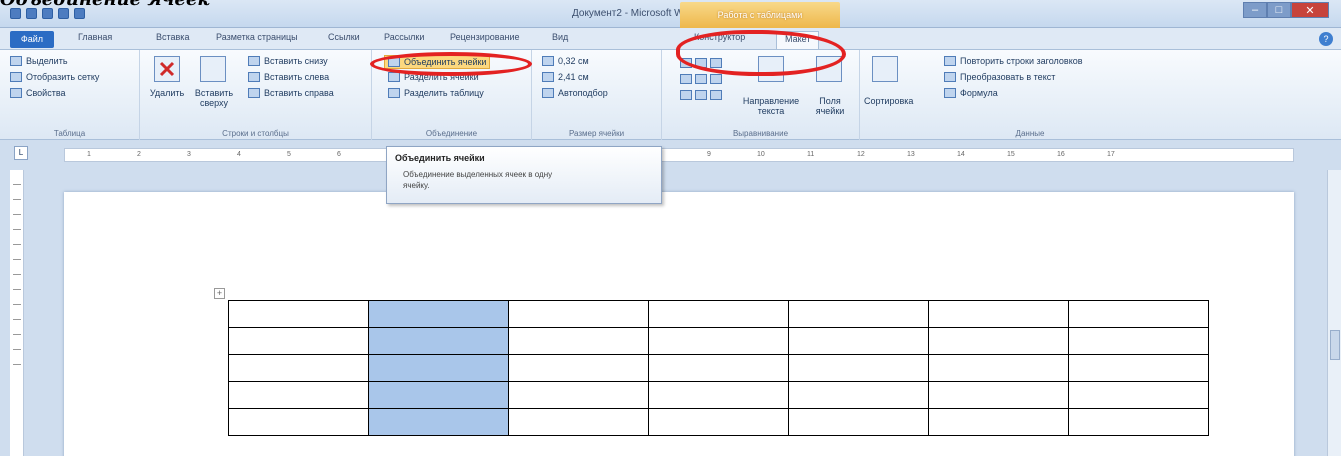 This screenshot has width=1341, height=456. Describe the element at coordinates (888, 101) in the screenshot. I see `sort-label: Сортировка` at that location.